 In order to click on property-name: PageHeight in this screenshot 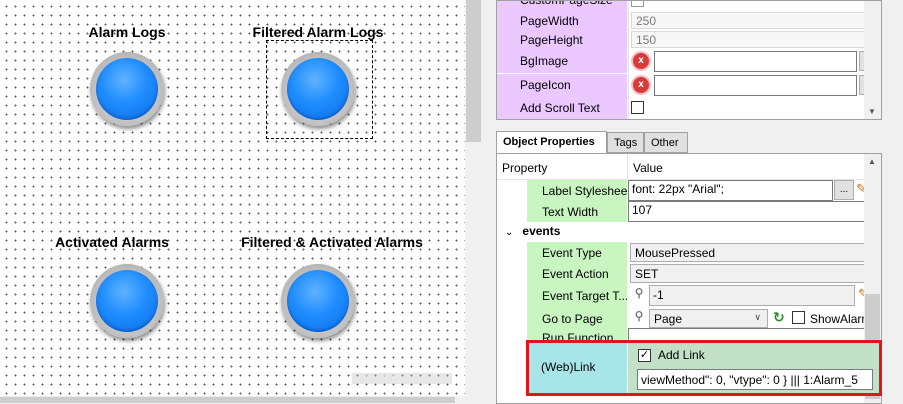, I will do `click(562, 40)`.